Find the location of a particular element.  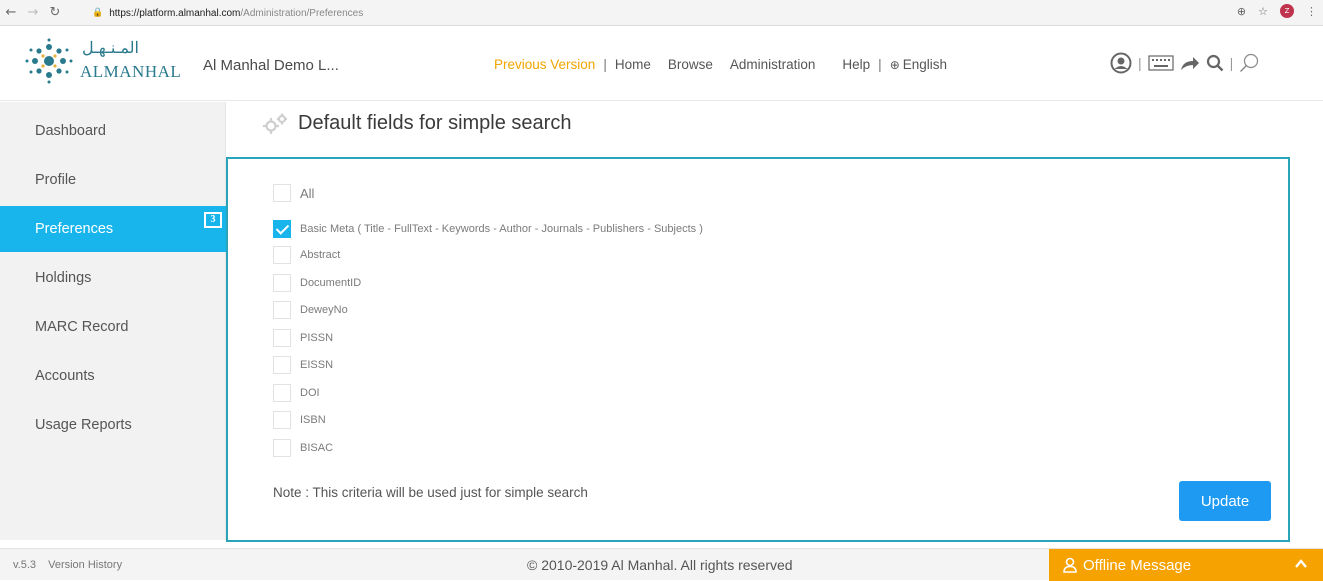

offline-message-bar: Offline Message is located at coordinates (1186, 565).